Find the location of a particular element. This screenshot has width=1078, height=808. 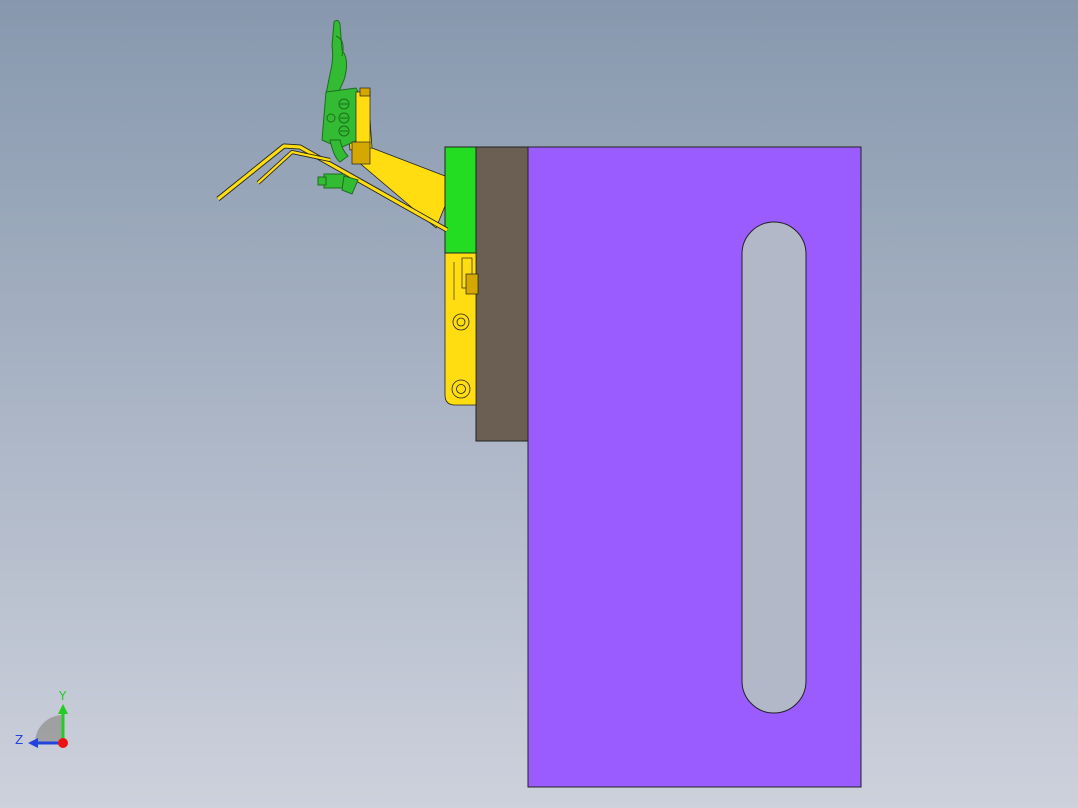

base-plate-slot is located at coordinates (774, 467).